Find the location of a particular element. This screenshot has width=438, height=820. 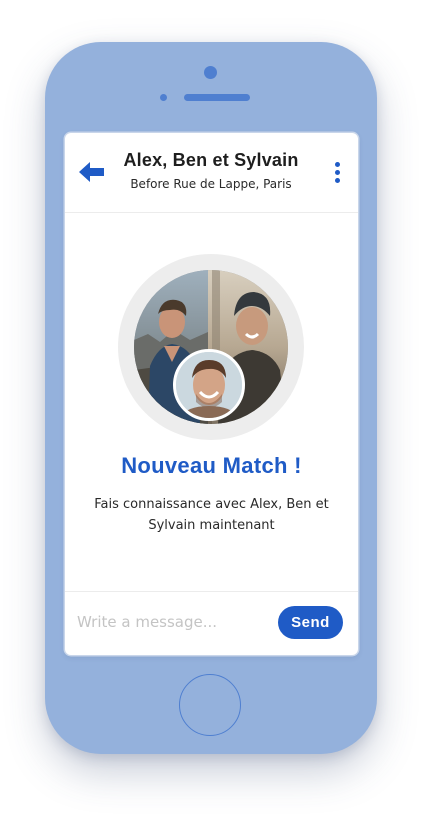

message-composer: Send is located at coordinates (211, 623).